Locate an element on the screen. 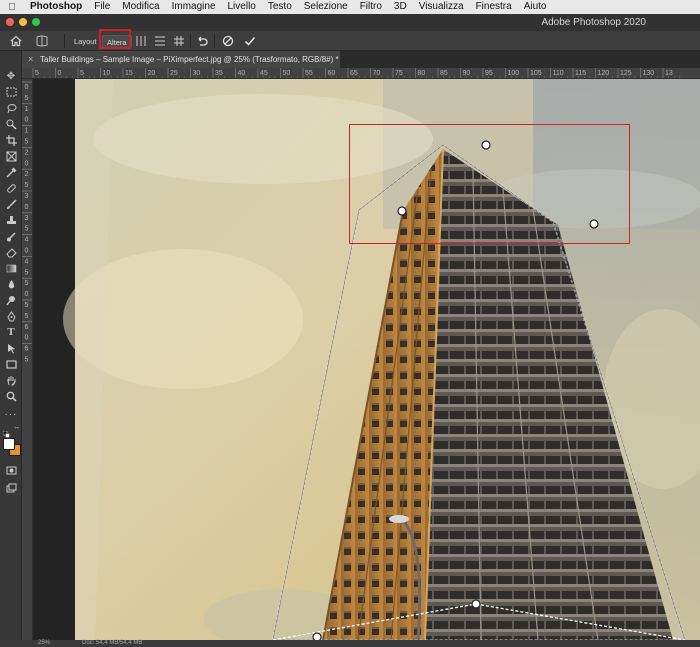 The height and width of the screenshot is (647, 700). annotation-highlight-box is located at coordinates (489, 184).